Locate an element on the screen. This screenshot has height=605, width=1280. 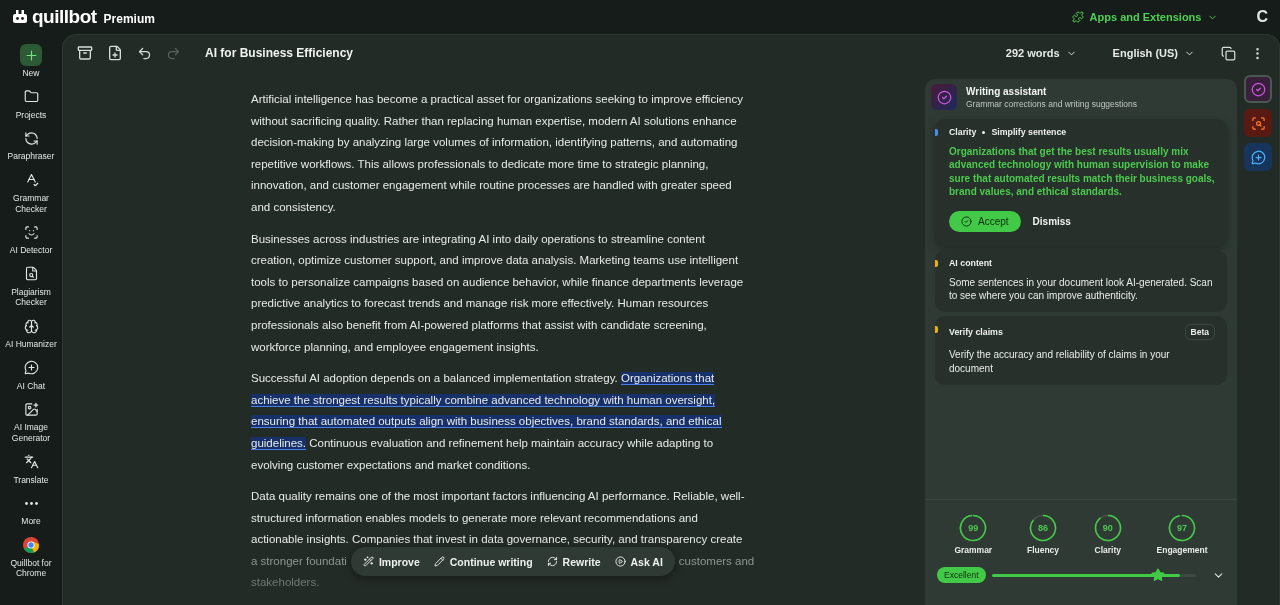
score-value: 99 is located at coordinates (973, 528).